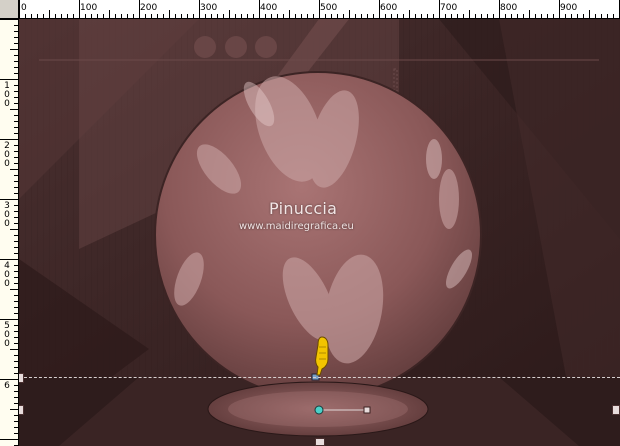 Image resolution: width=620 pixels, height=446 pixels. What do you see at coordinates (320, 442) in the screenshot?
I see `bottom-resize-handle` at bounding box center [320, 442].